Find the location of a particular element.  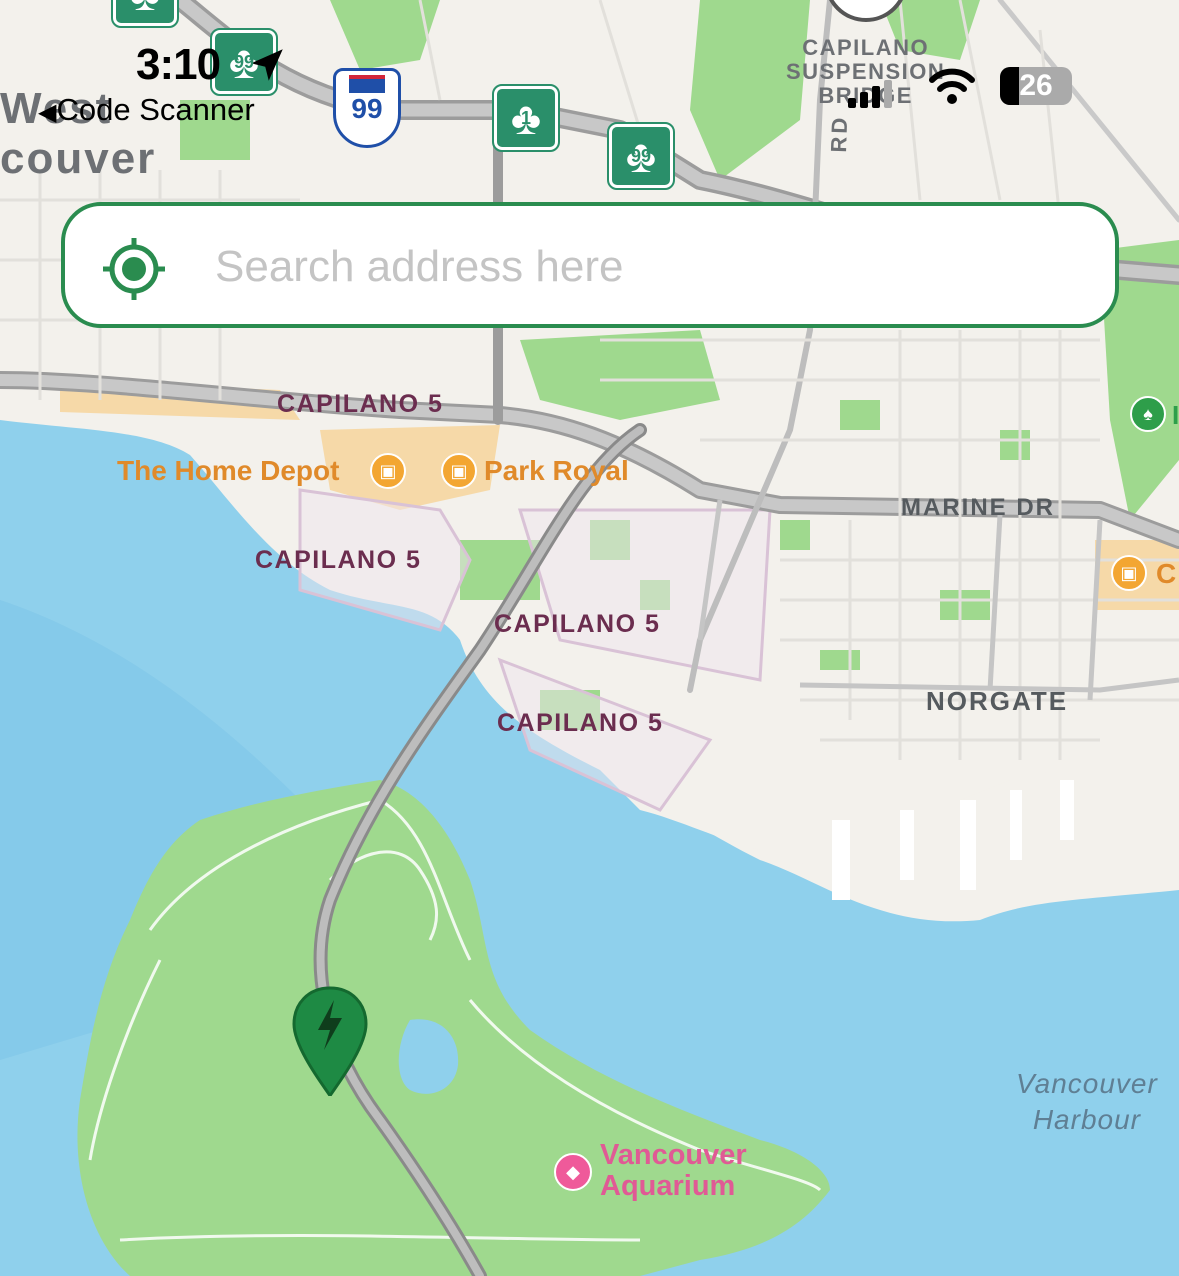

bc-shield-number: 99 is located at coordinates (367, 108).